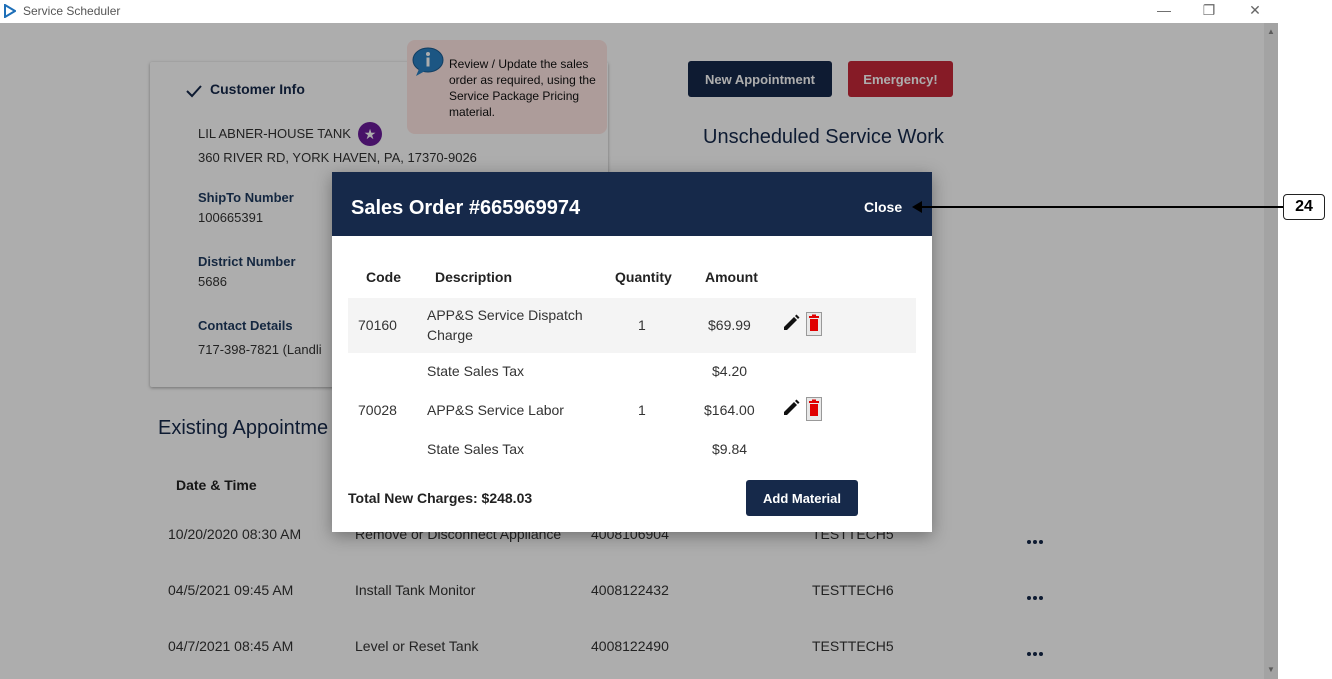 The height and width of the screenshot is (679, 1332). What do you see at coordinates (505, 315) in the screenshot?
I see `line-description: APP&S Service Dispatch` at bounding box center [505, 315].